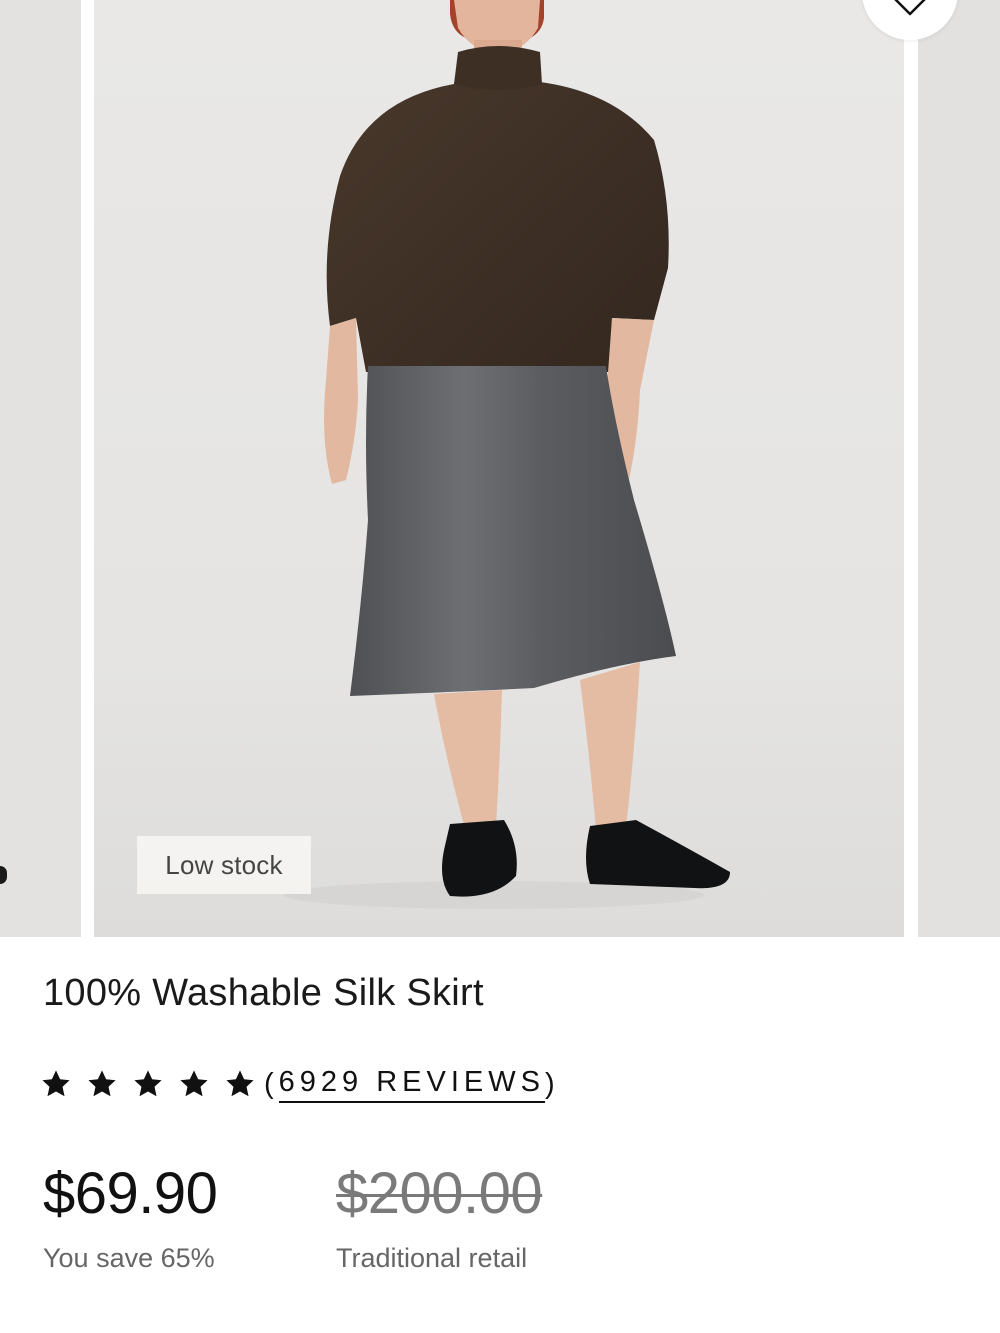 Image resolution: width=1000 pixels, height=1333 pixels. I want to click on rating-row: ( 6929 REVIEWS ), so click(300, 1084).